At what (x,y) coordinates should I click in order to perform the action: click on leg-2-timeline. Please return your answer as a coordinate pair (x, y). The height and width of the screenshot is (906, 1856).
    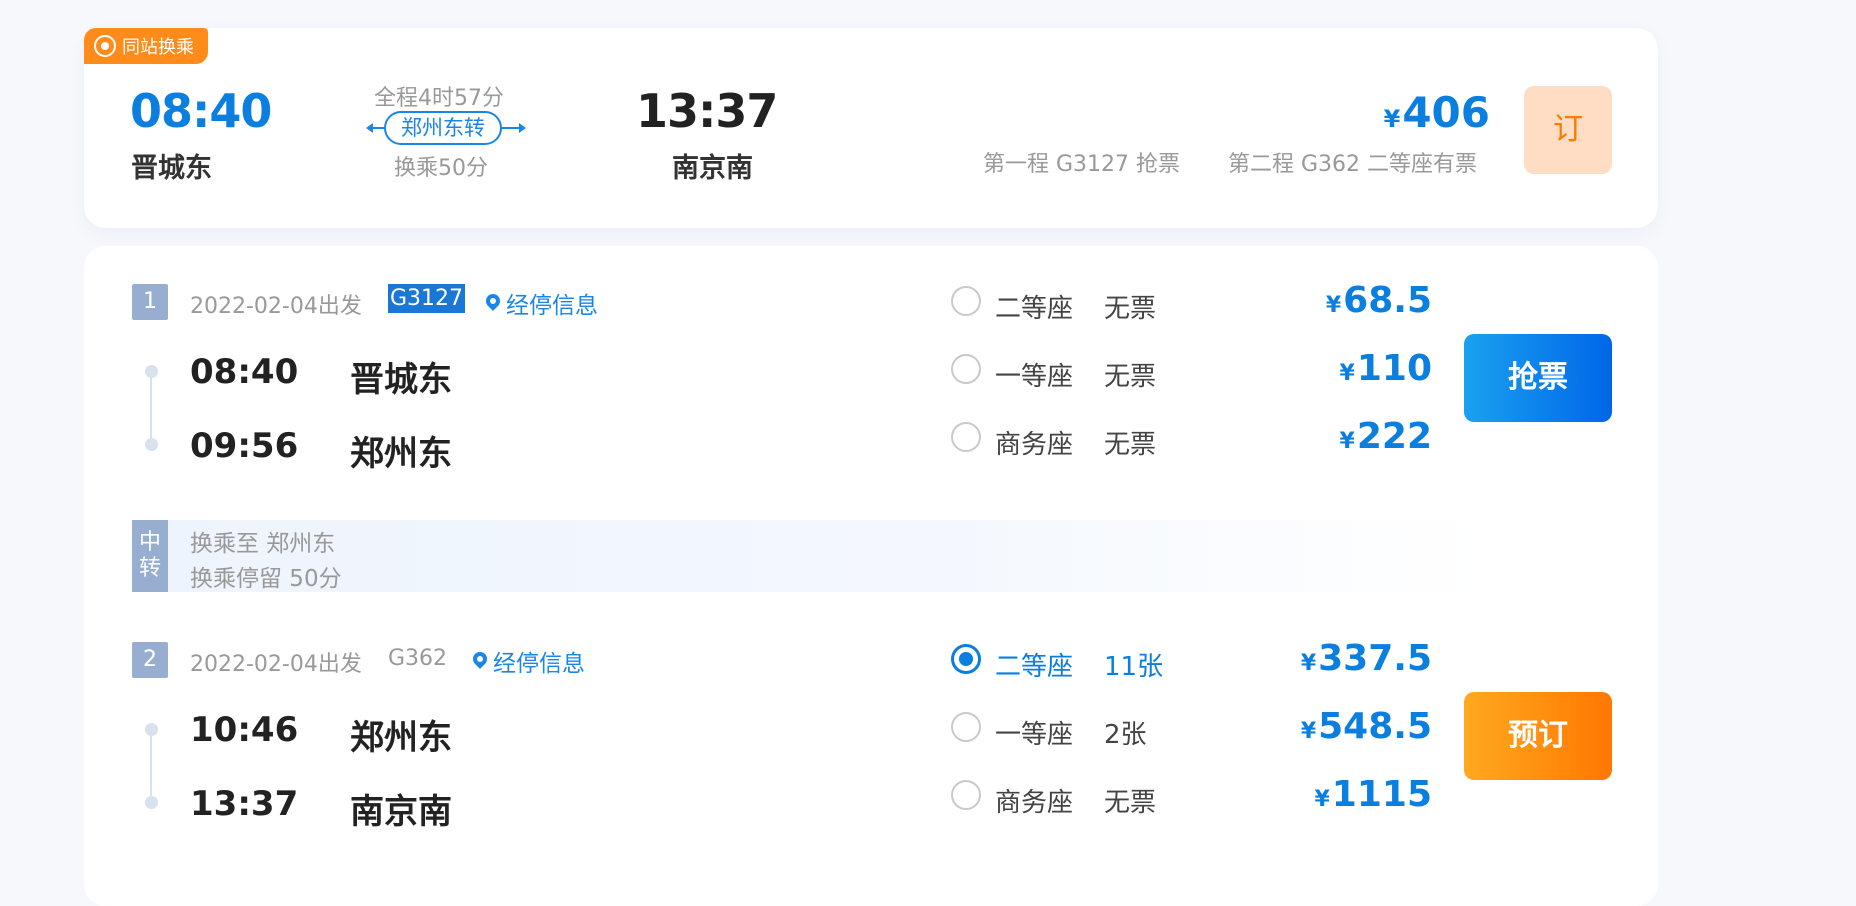
    Looking at the image, I should click on (151, 766).